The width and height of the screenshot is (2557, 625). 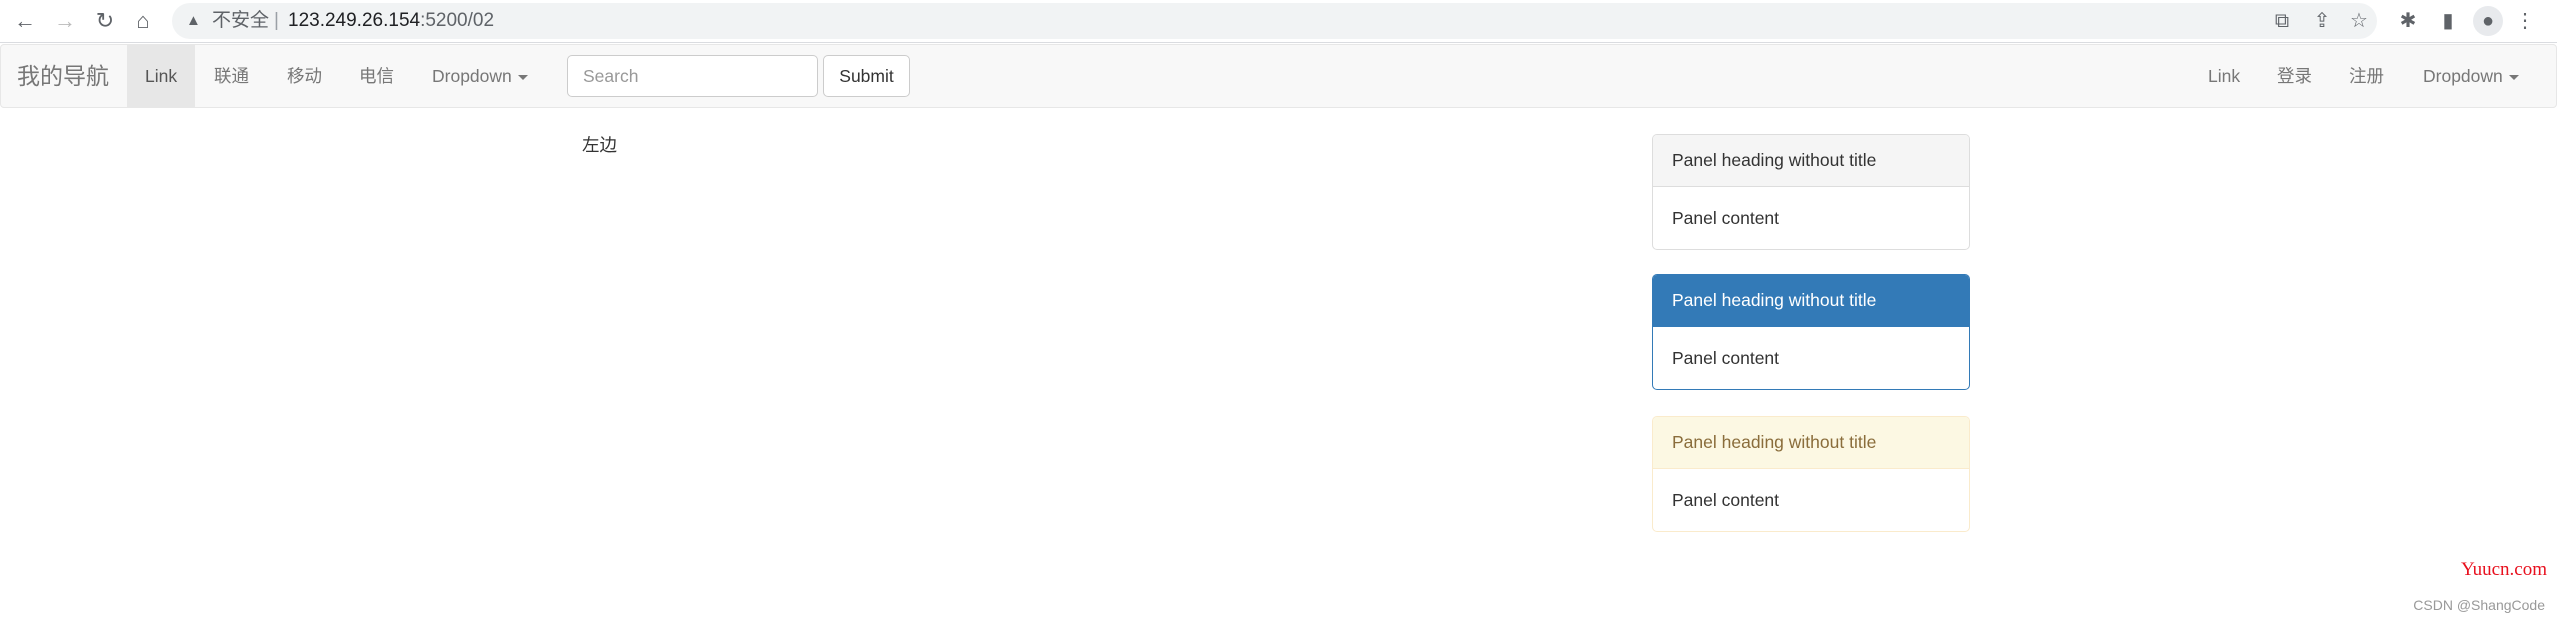 What do you see at coordinates (2448, 21) in the screenshot?
I see `side-panel-icon: ▮` at bounding box center [2448, 21].